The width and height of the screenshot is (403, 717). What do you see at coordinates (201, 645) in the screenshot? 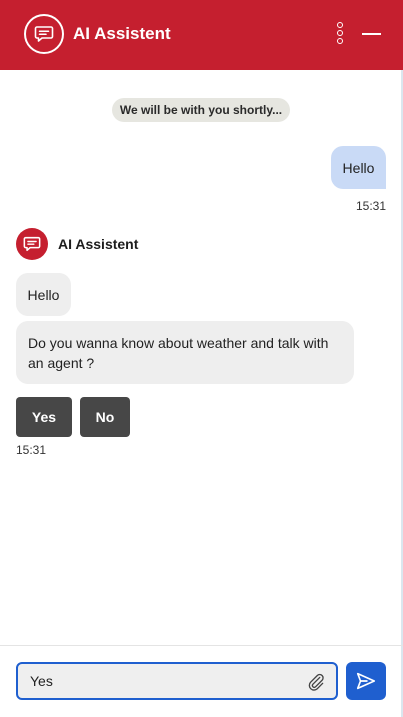
I see `composer-divider` at bounding box center [201, 645].